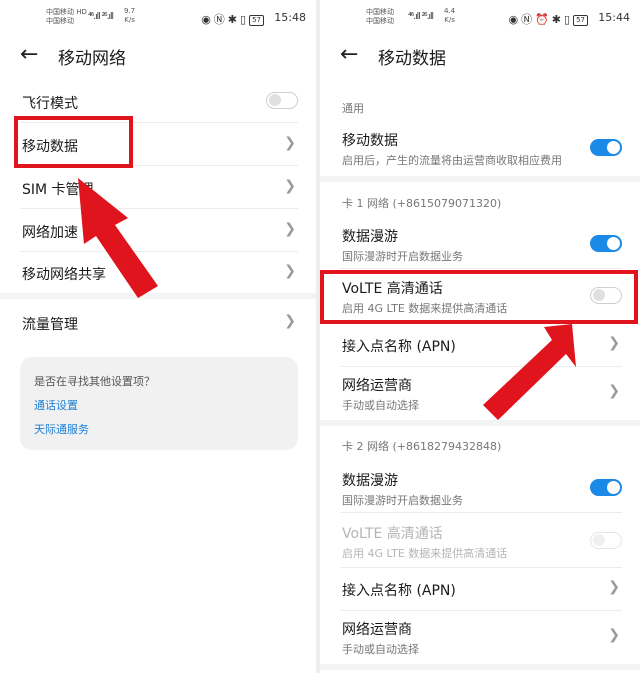 The width and height of the screenshot is (640, 673). Describe the element at coordinates (606, 243) in the screenshot. I see `sim1-roaming-toggle` at that location.